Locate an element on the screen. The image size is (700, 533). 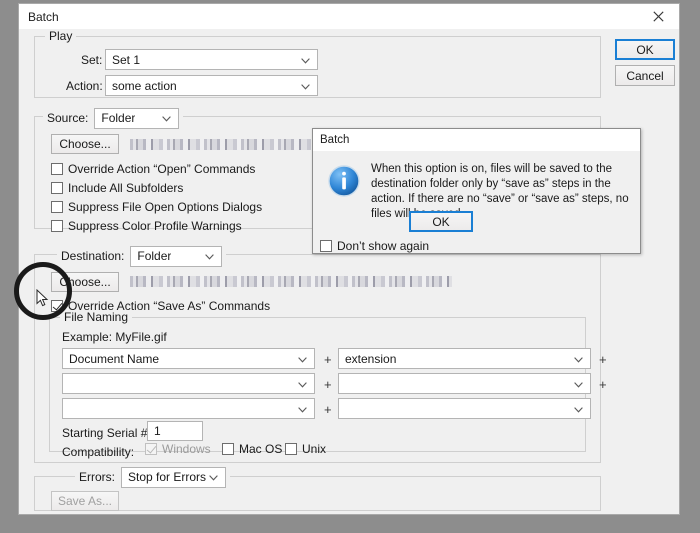
errors-label: Errors: is located at coordinates (97, 477).